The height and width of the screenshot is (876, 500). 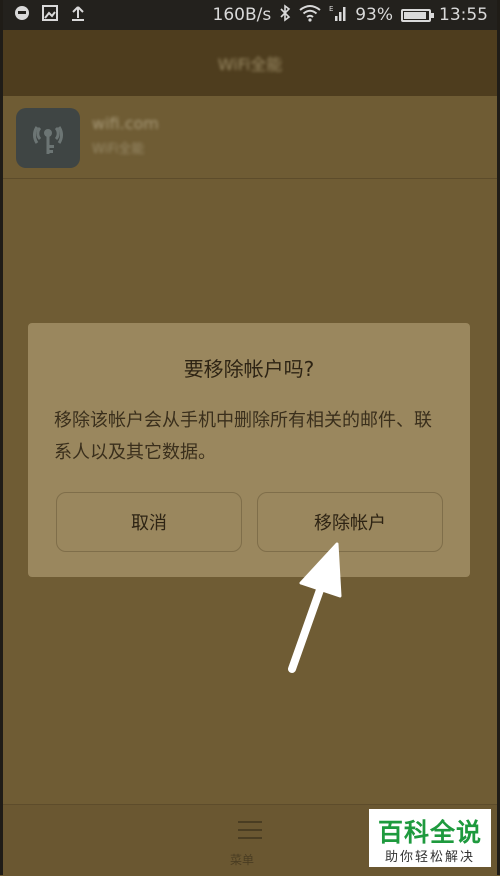 I want to click on baike-watermark-logo: 百科全说 助你轻松解决, so click(x=430, y=838).